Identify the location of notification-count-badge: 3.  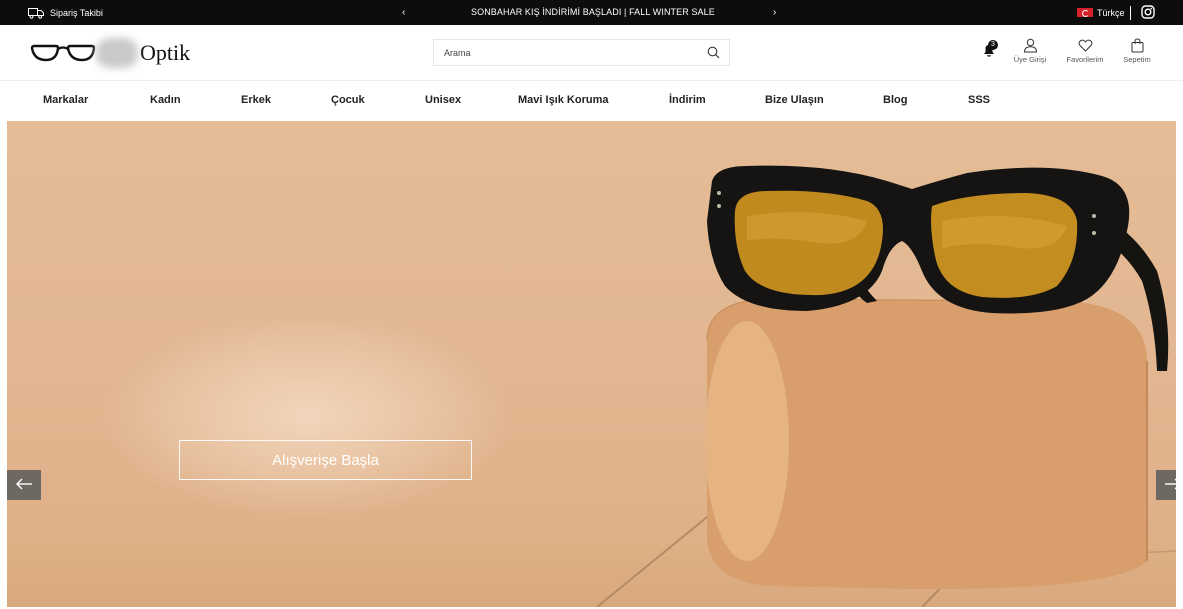
(993, 45).